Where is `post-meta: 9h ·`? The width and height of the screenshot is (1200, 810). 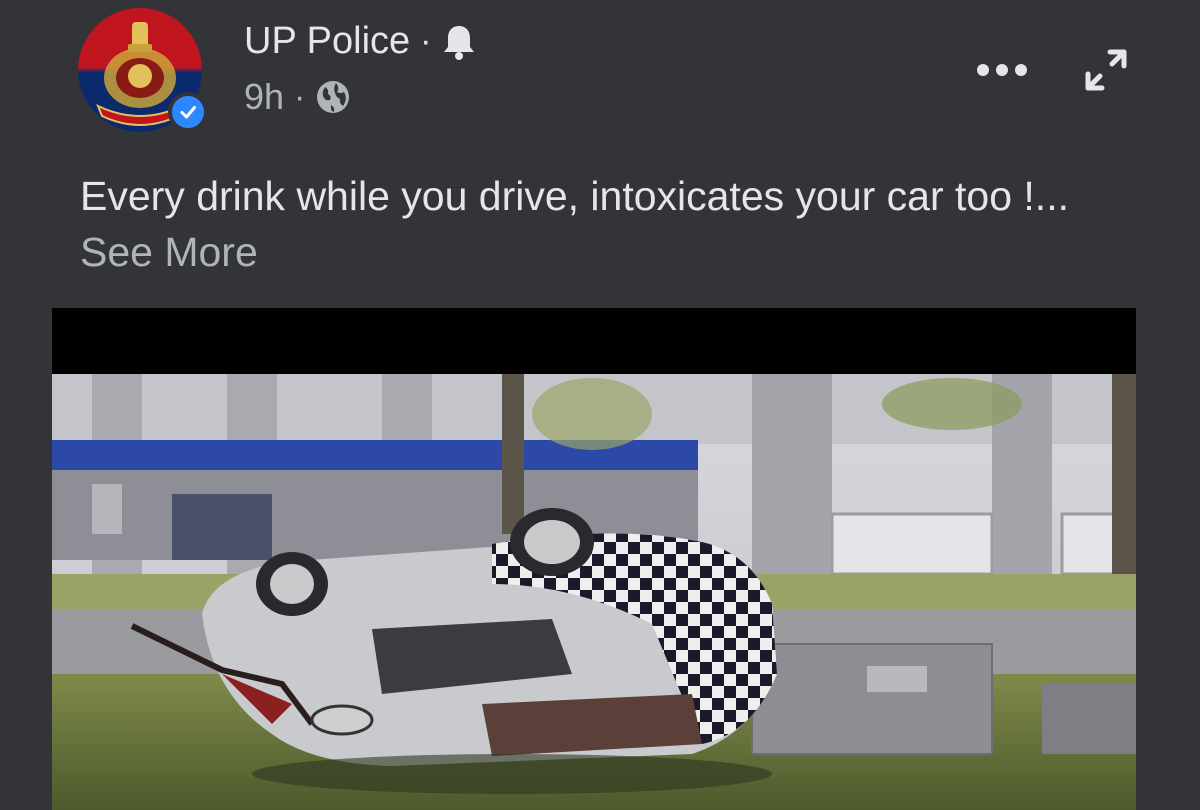
post-meta: 9h · is located at coordinates (297, 97).